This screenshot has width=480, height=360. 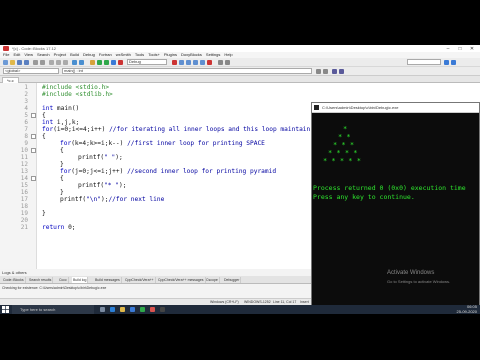 I want to click on save-all-icon, so click(x=26, y=62).